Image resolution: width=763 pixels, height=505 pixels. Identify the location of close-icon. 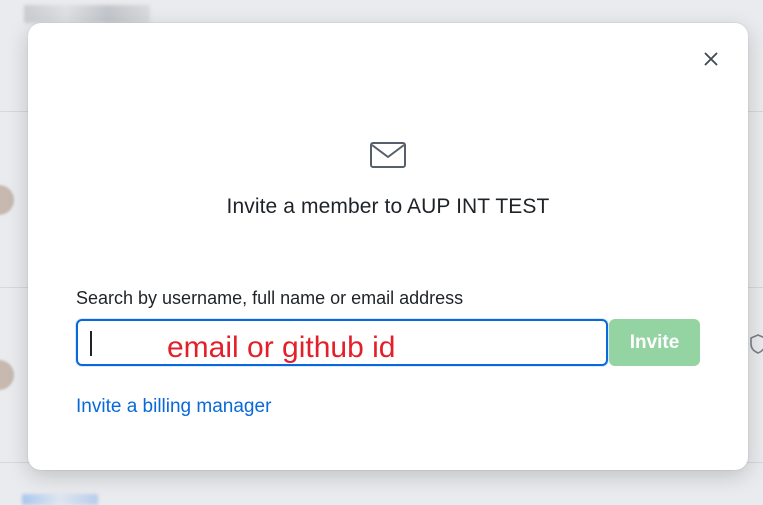
(711, 59).